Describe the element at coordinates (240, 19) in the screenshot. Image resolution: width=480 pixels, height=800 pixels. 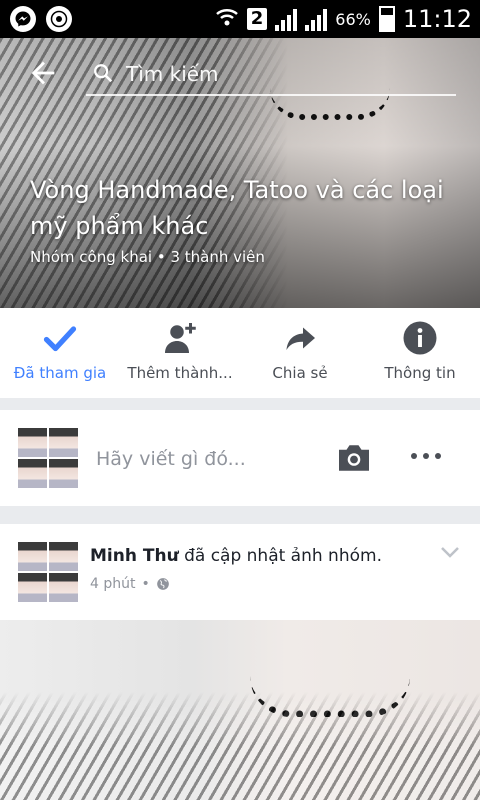
I see `status-bar: 2 66% 11:12` at that location.